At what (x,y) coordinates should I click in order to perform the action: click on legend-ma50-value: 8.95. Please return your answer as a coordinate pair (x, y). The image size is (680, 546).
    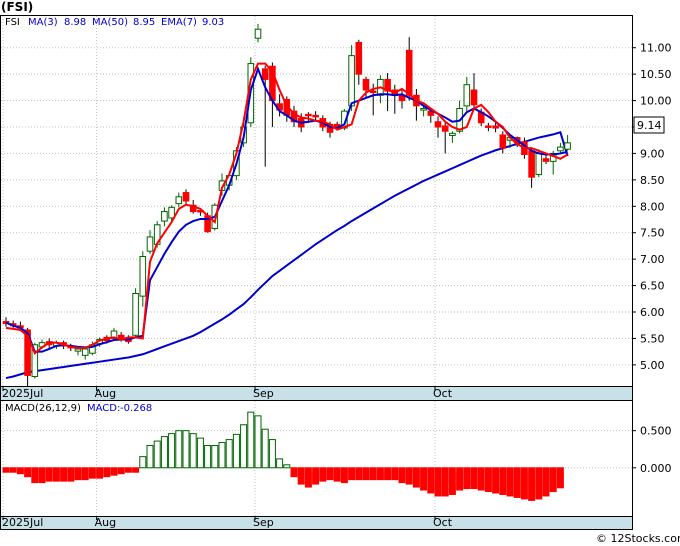
    Looking at the image, I should click on (144, 22).